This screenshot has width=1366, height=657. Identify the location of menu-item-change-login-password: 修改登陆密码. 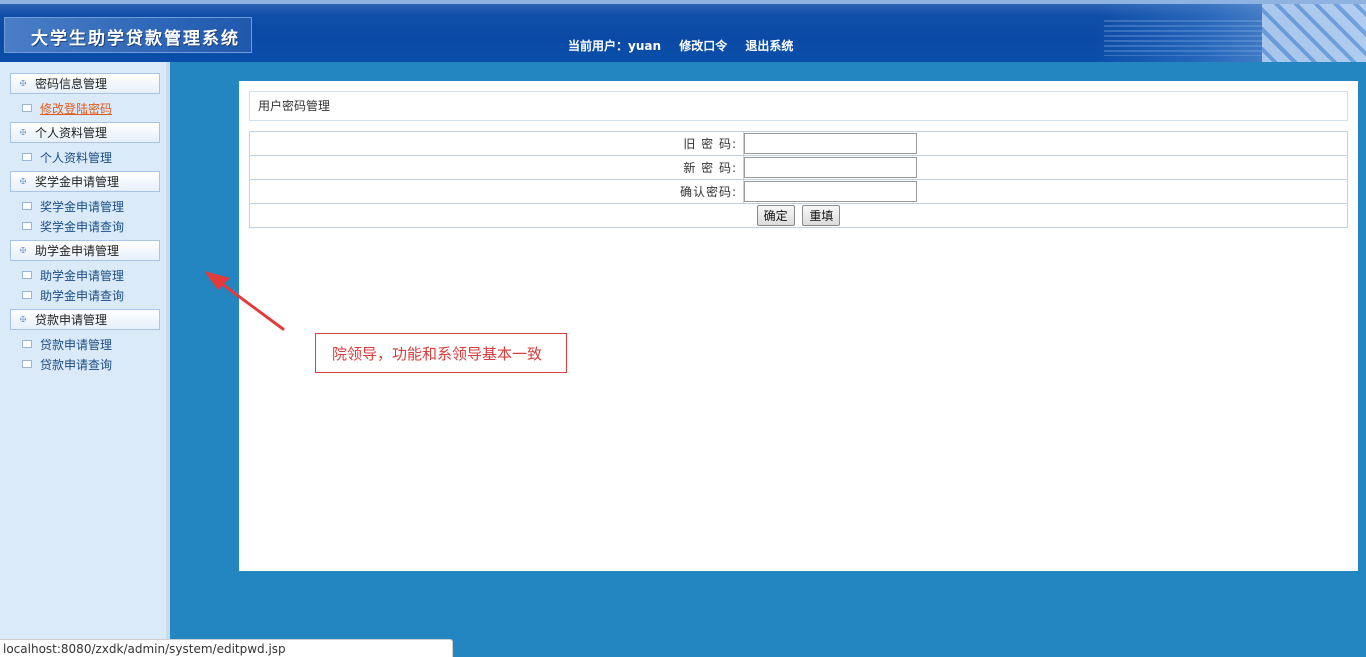
(85, 108).